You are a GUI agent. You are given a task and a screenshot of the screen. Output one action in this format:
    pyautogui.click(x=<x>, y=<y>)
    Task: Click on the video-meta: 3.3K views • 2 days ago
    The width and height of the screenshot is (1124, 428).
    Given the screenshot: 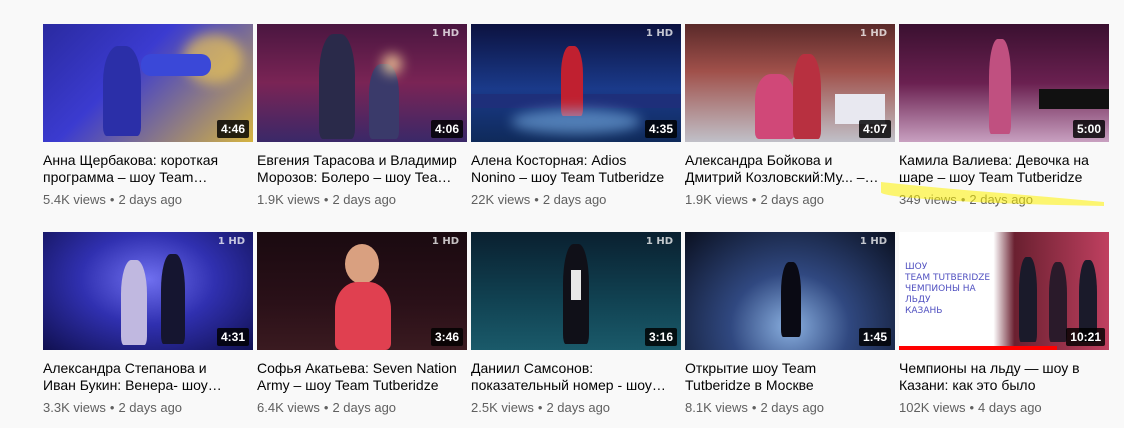 What is the action you would take?
    pyautogui.click(x=113, y=407)
    